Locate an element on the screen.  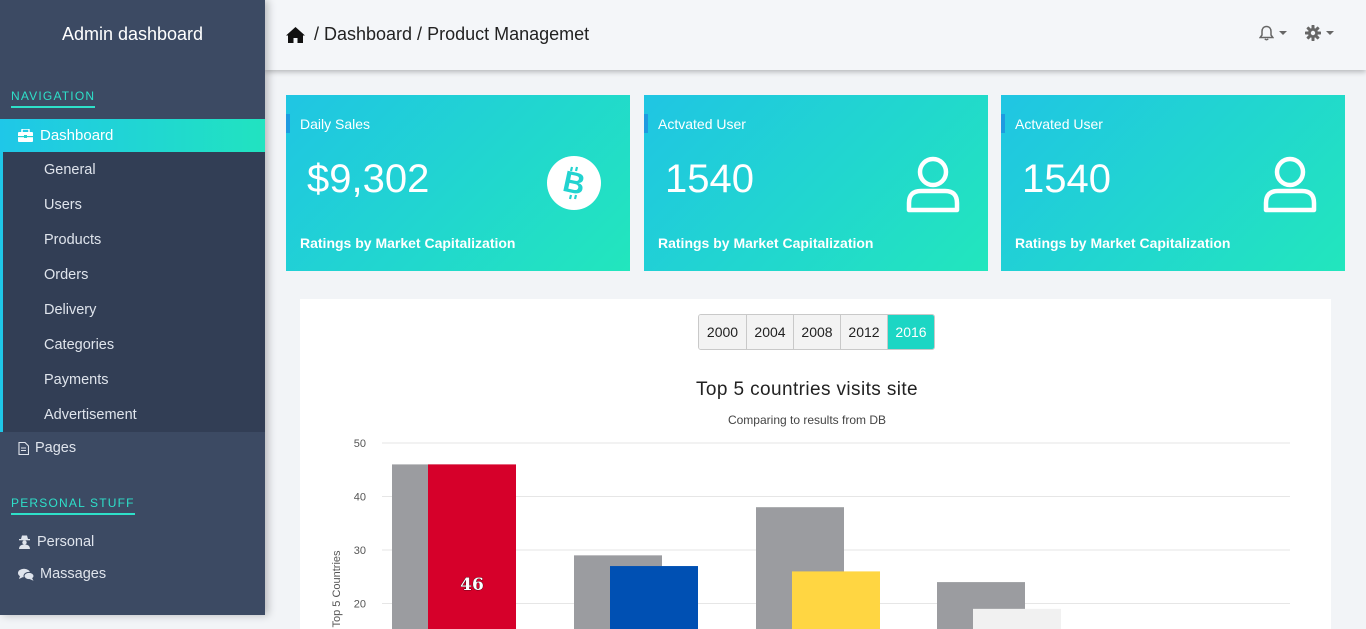
y-tick-label: 40 is located at coordinates (360, 498).